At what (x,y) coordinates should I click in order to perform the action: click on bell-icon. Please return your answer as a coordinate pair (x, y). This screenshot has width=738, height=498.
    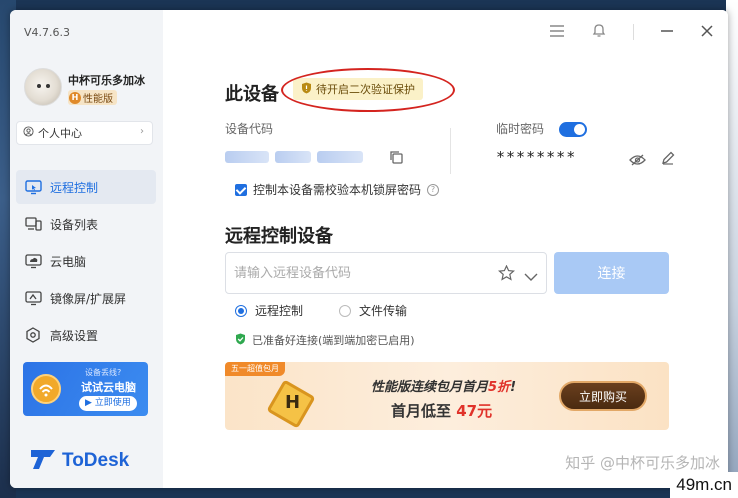
    Looking at the image, I should click on (599, 32).